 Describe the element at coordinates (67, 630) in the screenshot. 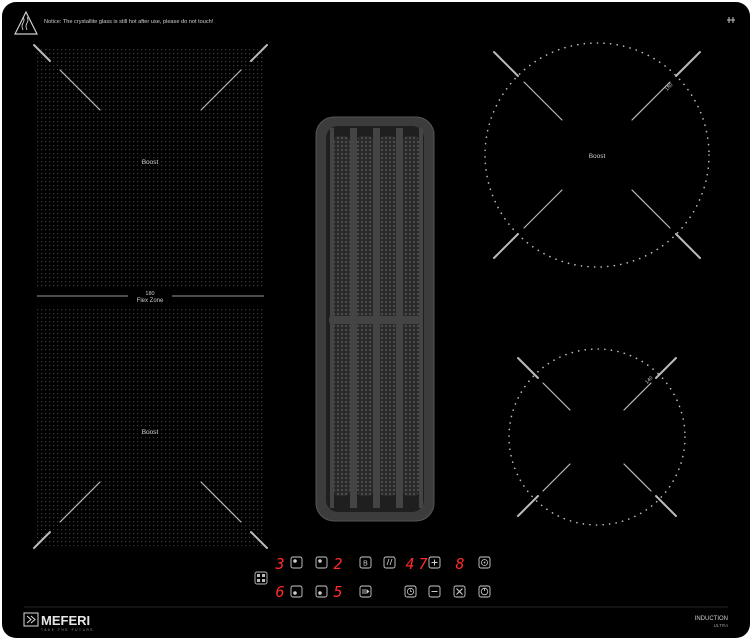

I see `brand-tagline: TAKE THE FUTURE` at that location.